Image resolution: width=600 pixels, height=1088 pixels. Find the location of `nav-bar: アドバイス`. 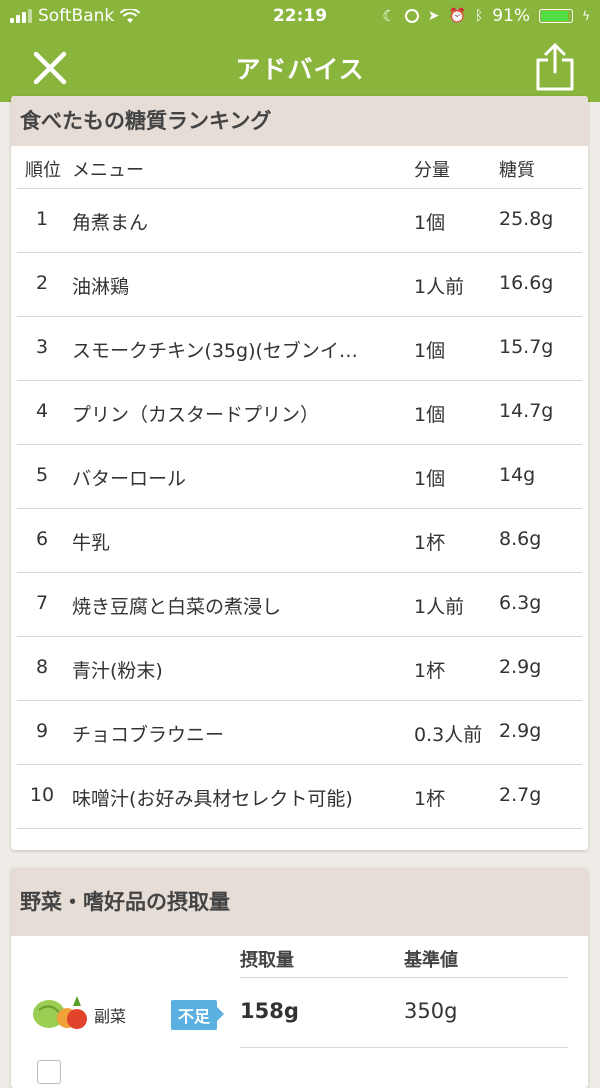

nav-bar: アドバイス is located at coordinates (300, 68).